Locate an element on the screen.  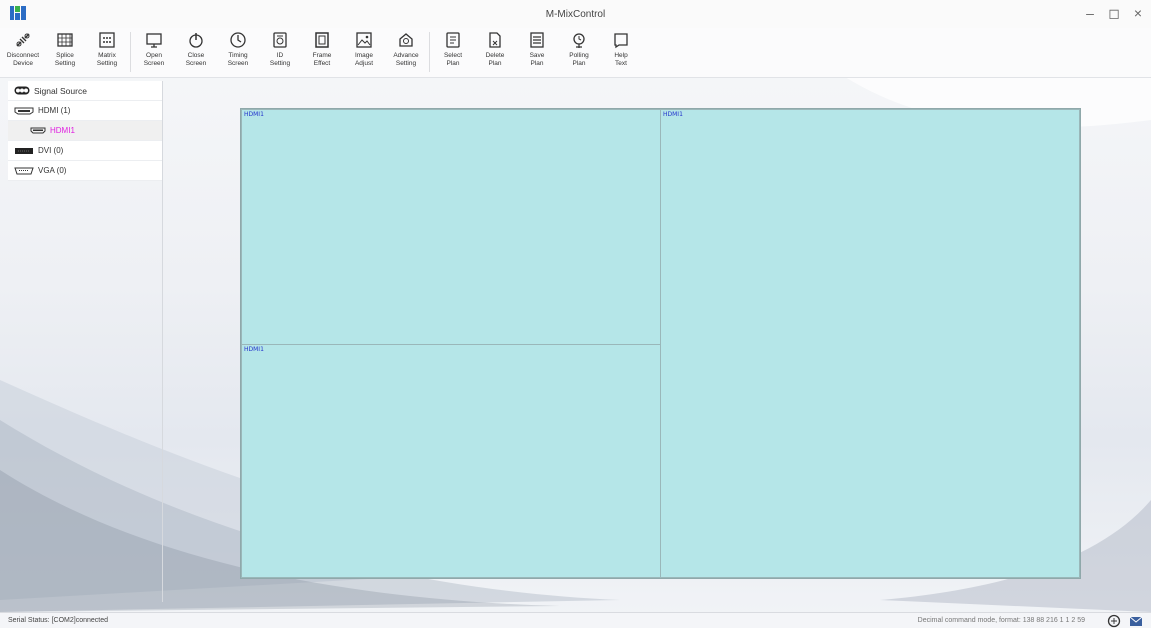
save-plan-button: Save Plan is located at coordinates (537, 52).